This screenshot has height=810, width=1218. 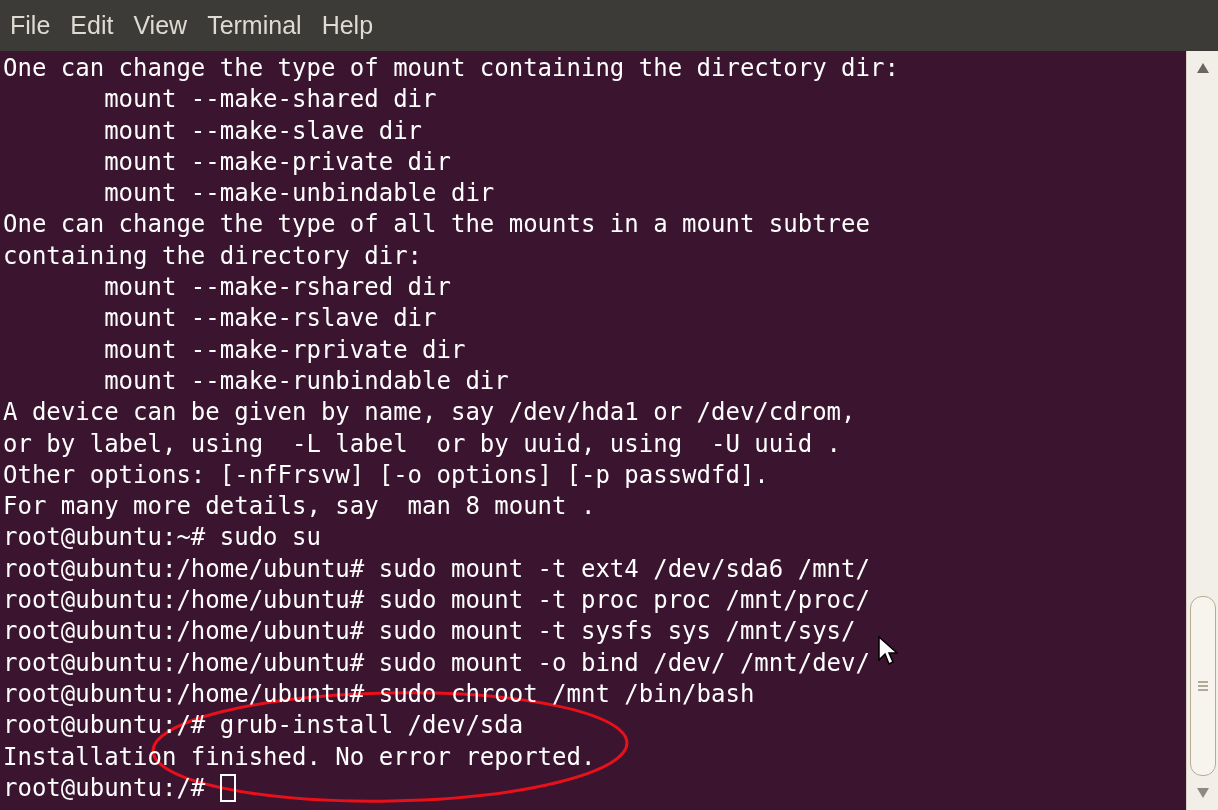 I want to click on terminal-line: root@ubuntu:/home/ubuntu# sudo mount -t ext4 /dev/sda6 /mnt/, so click(x=436, y=569).